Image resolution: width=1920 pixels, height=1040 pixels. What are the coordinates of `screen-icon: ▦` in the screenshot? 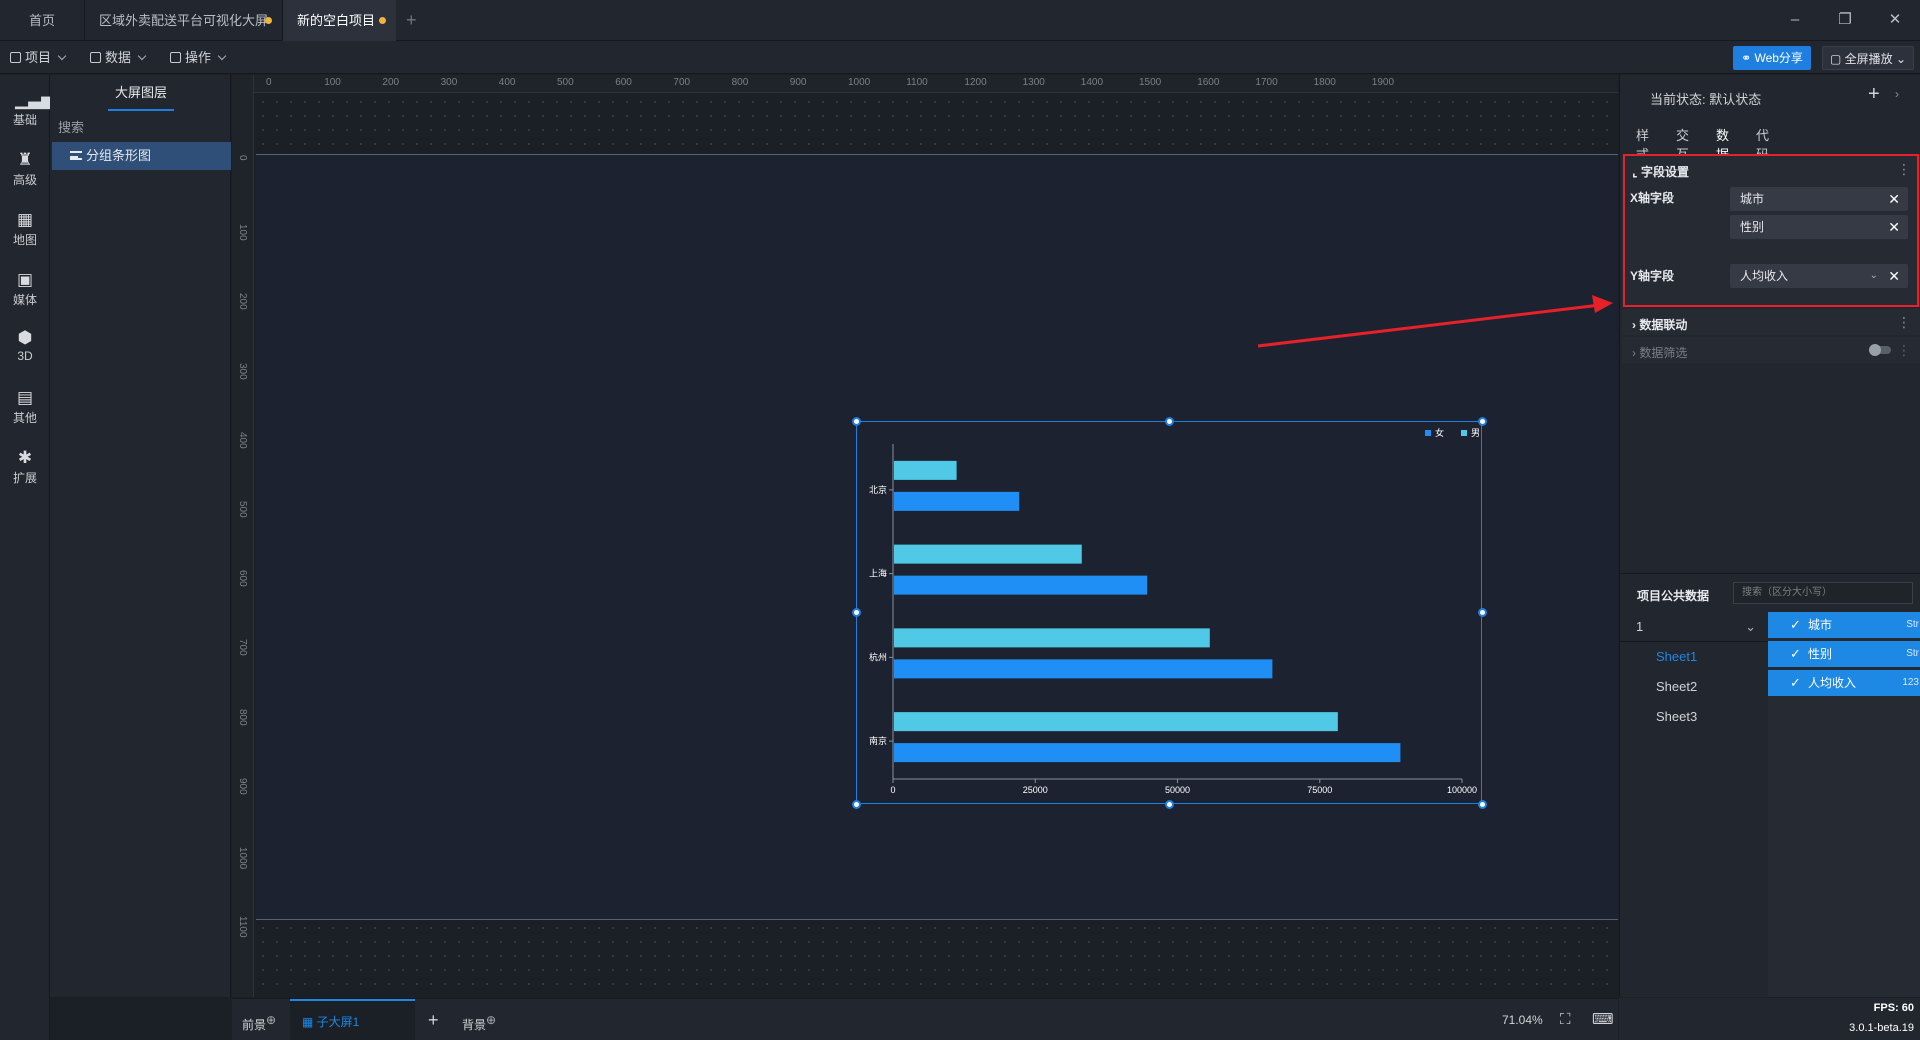 It's located at (309, 1022).